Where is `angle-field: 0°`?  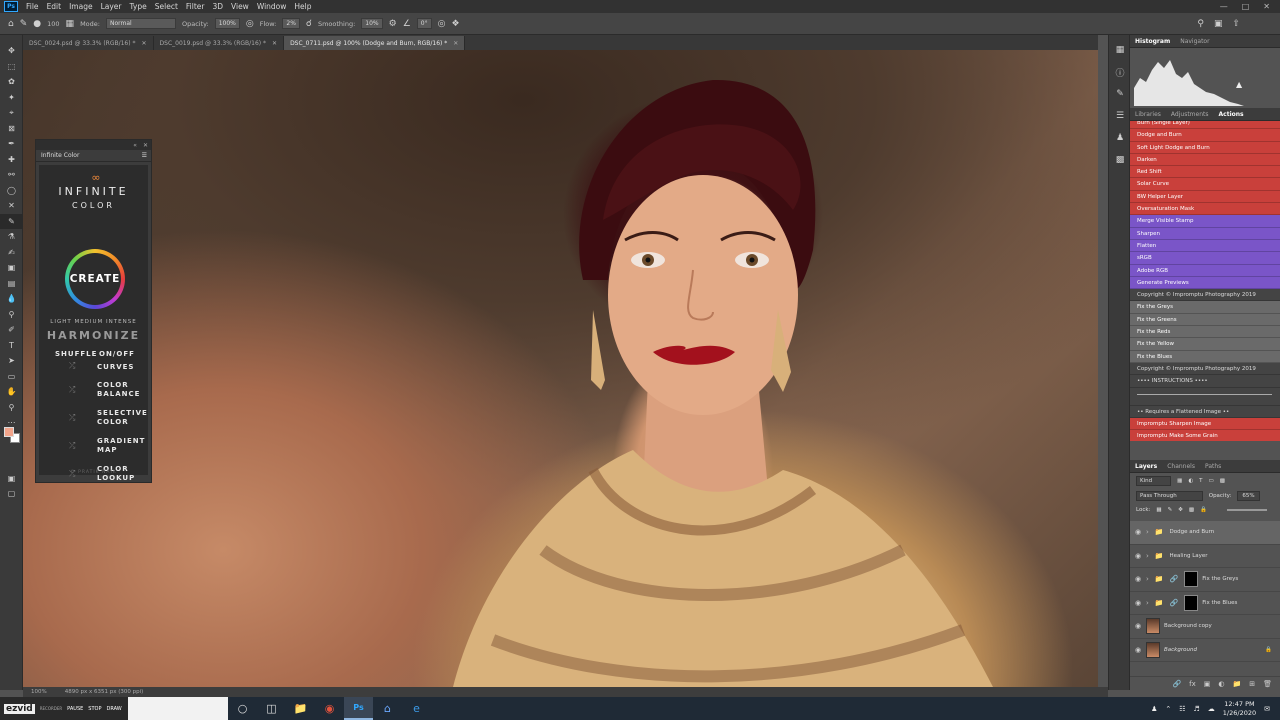 angle-field: 0° is located at coordinates (424, 23).